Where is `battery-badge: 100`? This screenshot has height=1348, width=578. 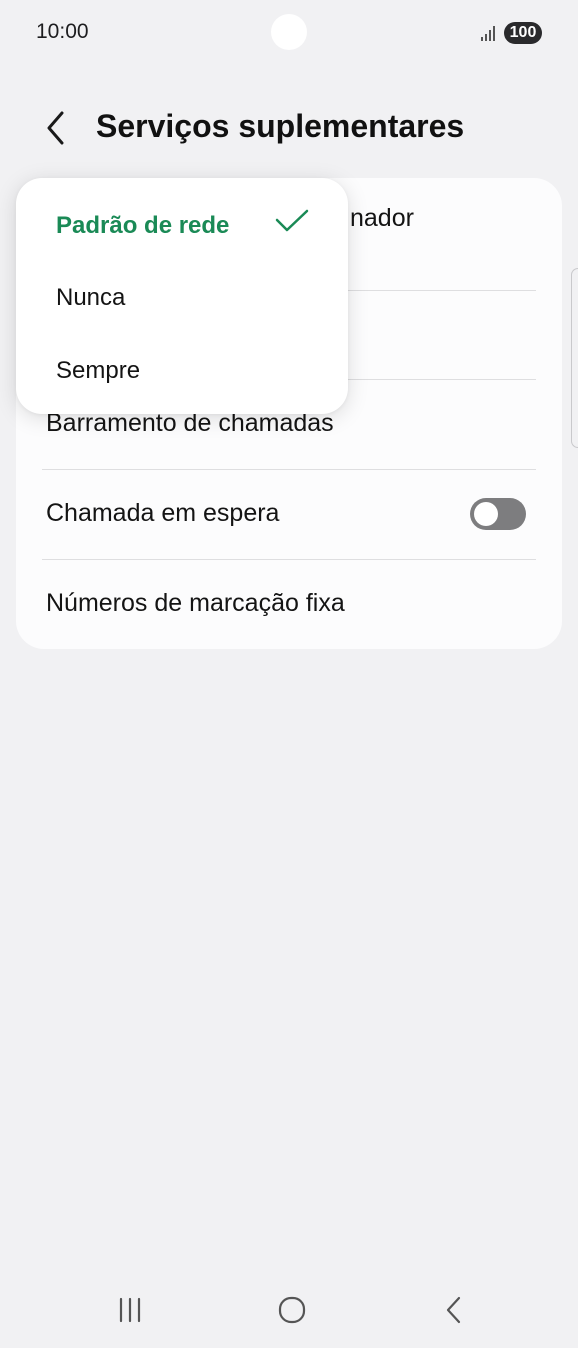
battery-badge: 100 is located at coordinates (523, 33).